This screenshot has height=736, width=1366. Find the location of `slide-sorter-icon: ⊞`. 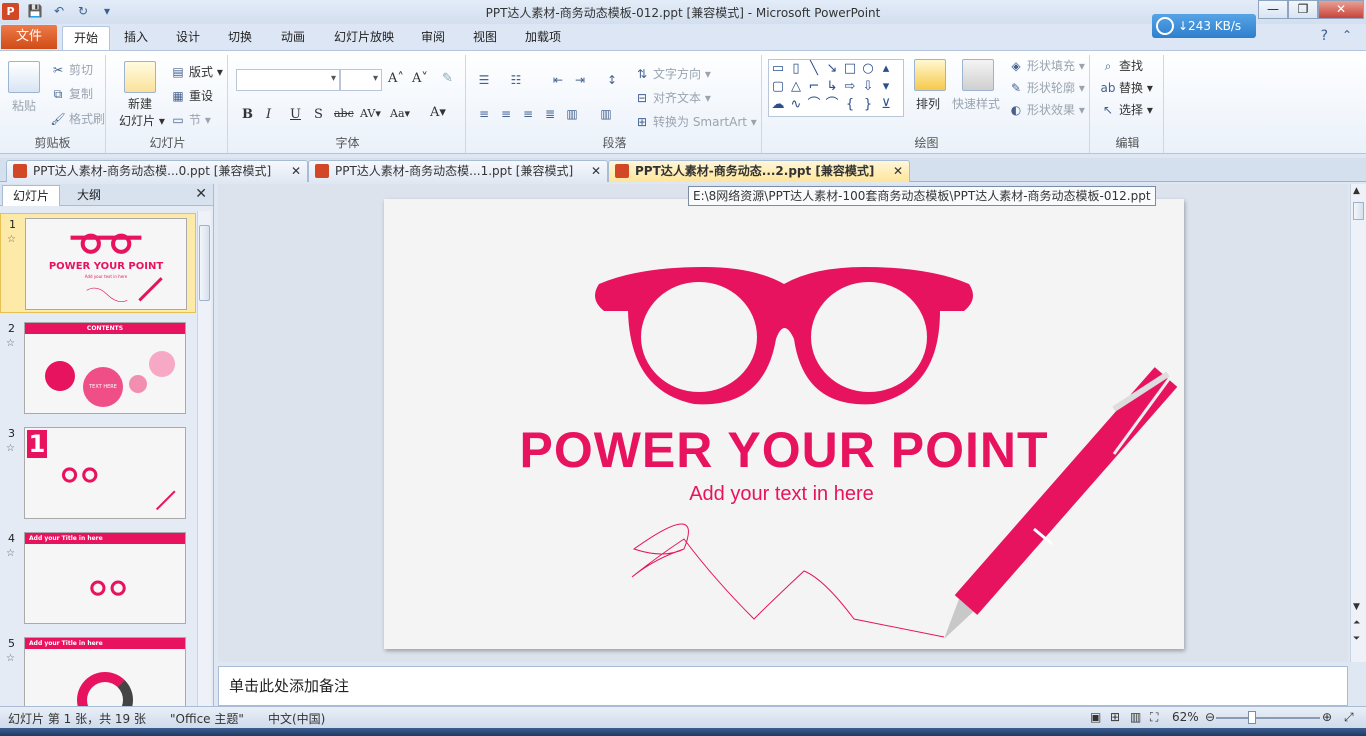

slide-sorter-icon: ⊞ is located at coordinates (1115, 717).